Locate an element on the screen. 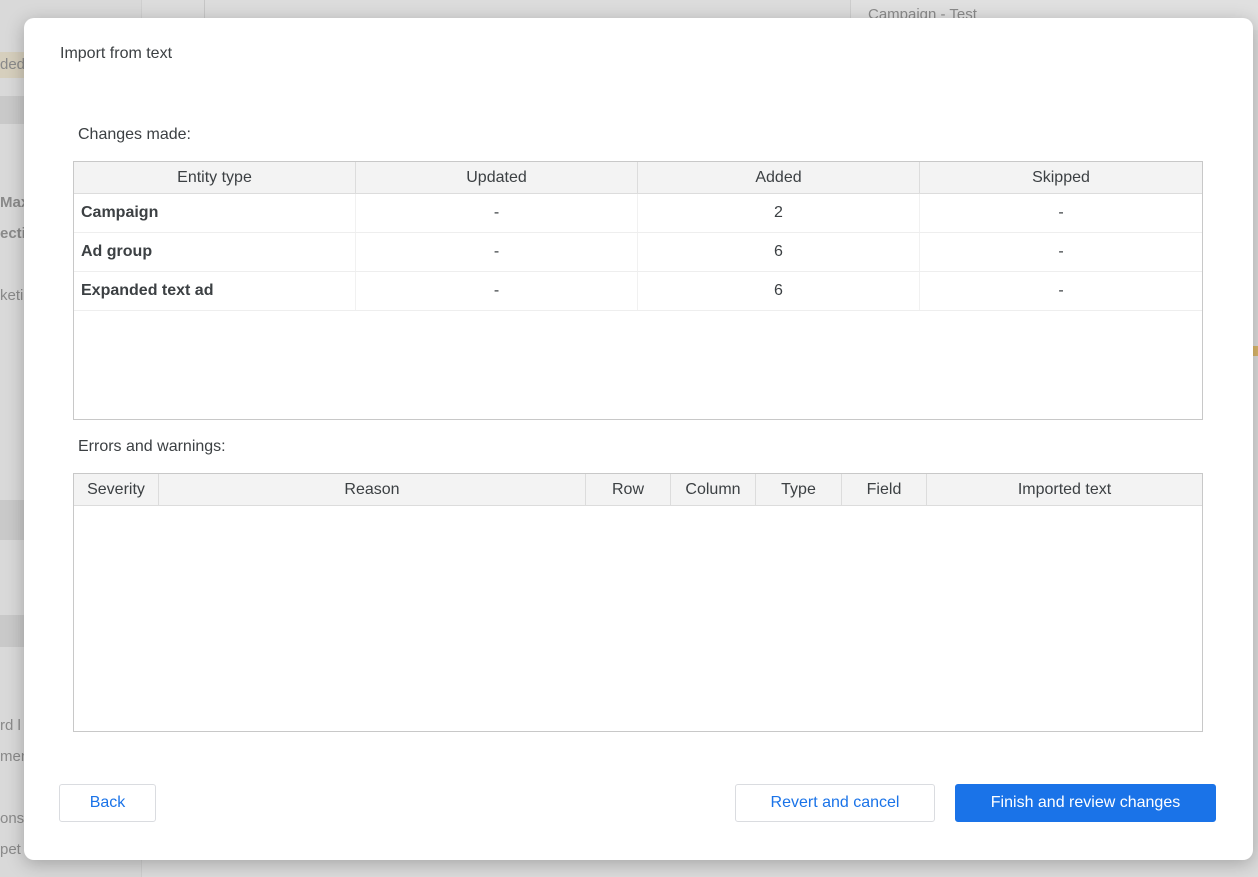 The image size is (1258, 877). changes-table-header: Entity type Updated Added Skipped is located at coordinates (638, 178).